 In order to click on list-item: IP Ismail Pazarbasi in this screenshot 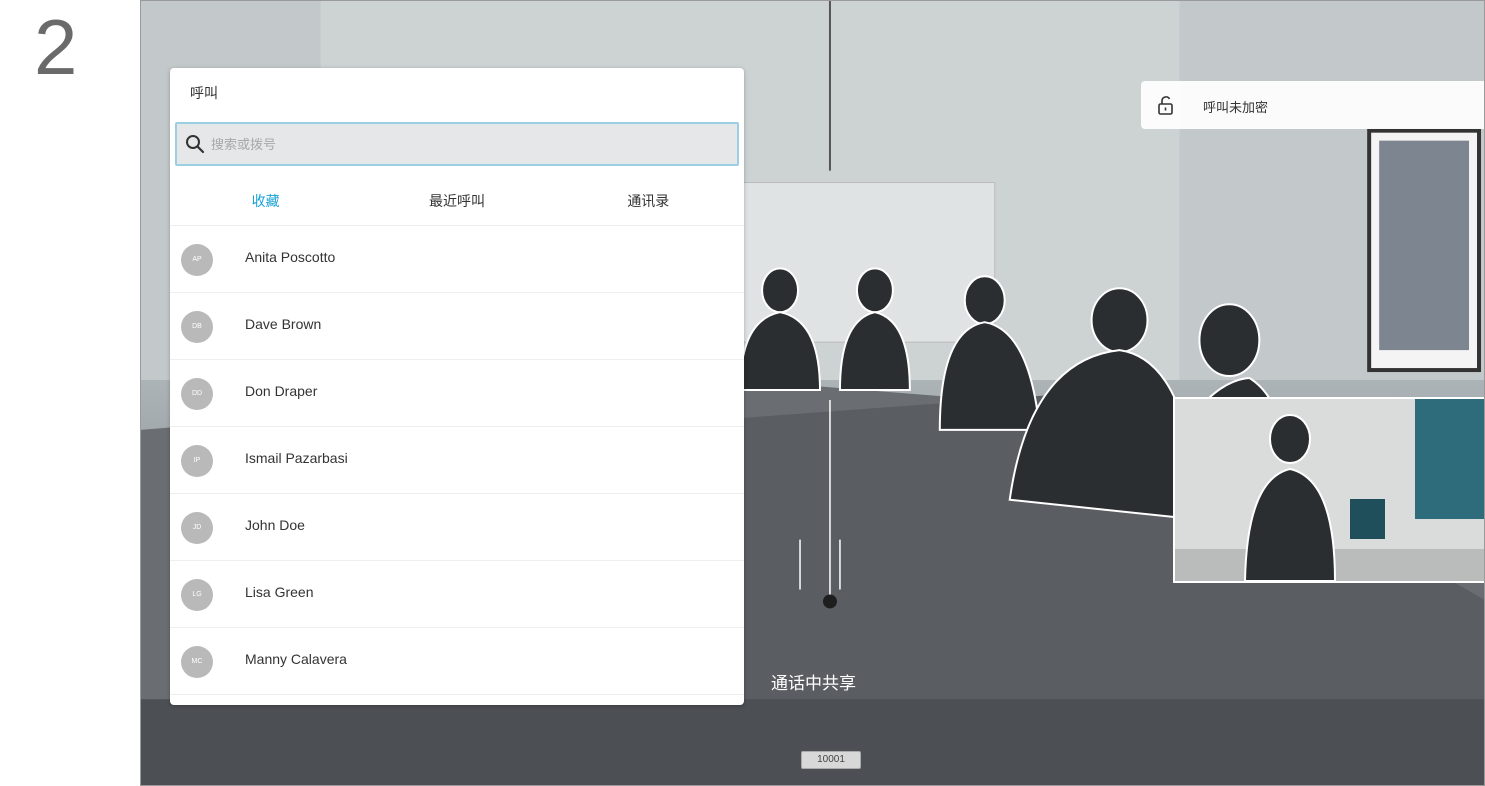, I will do `click(457, 460)`.